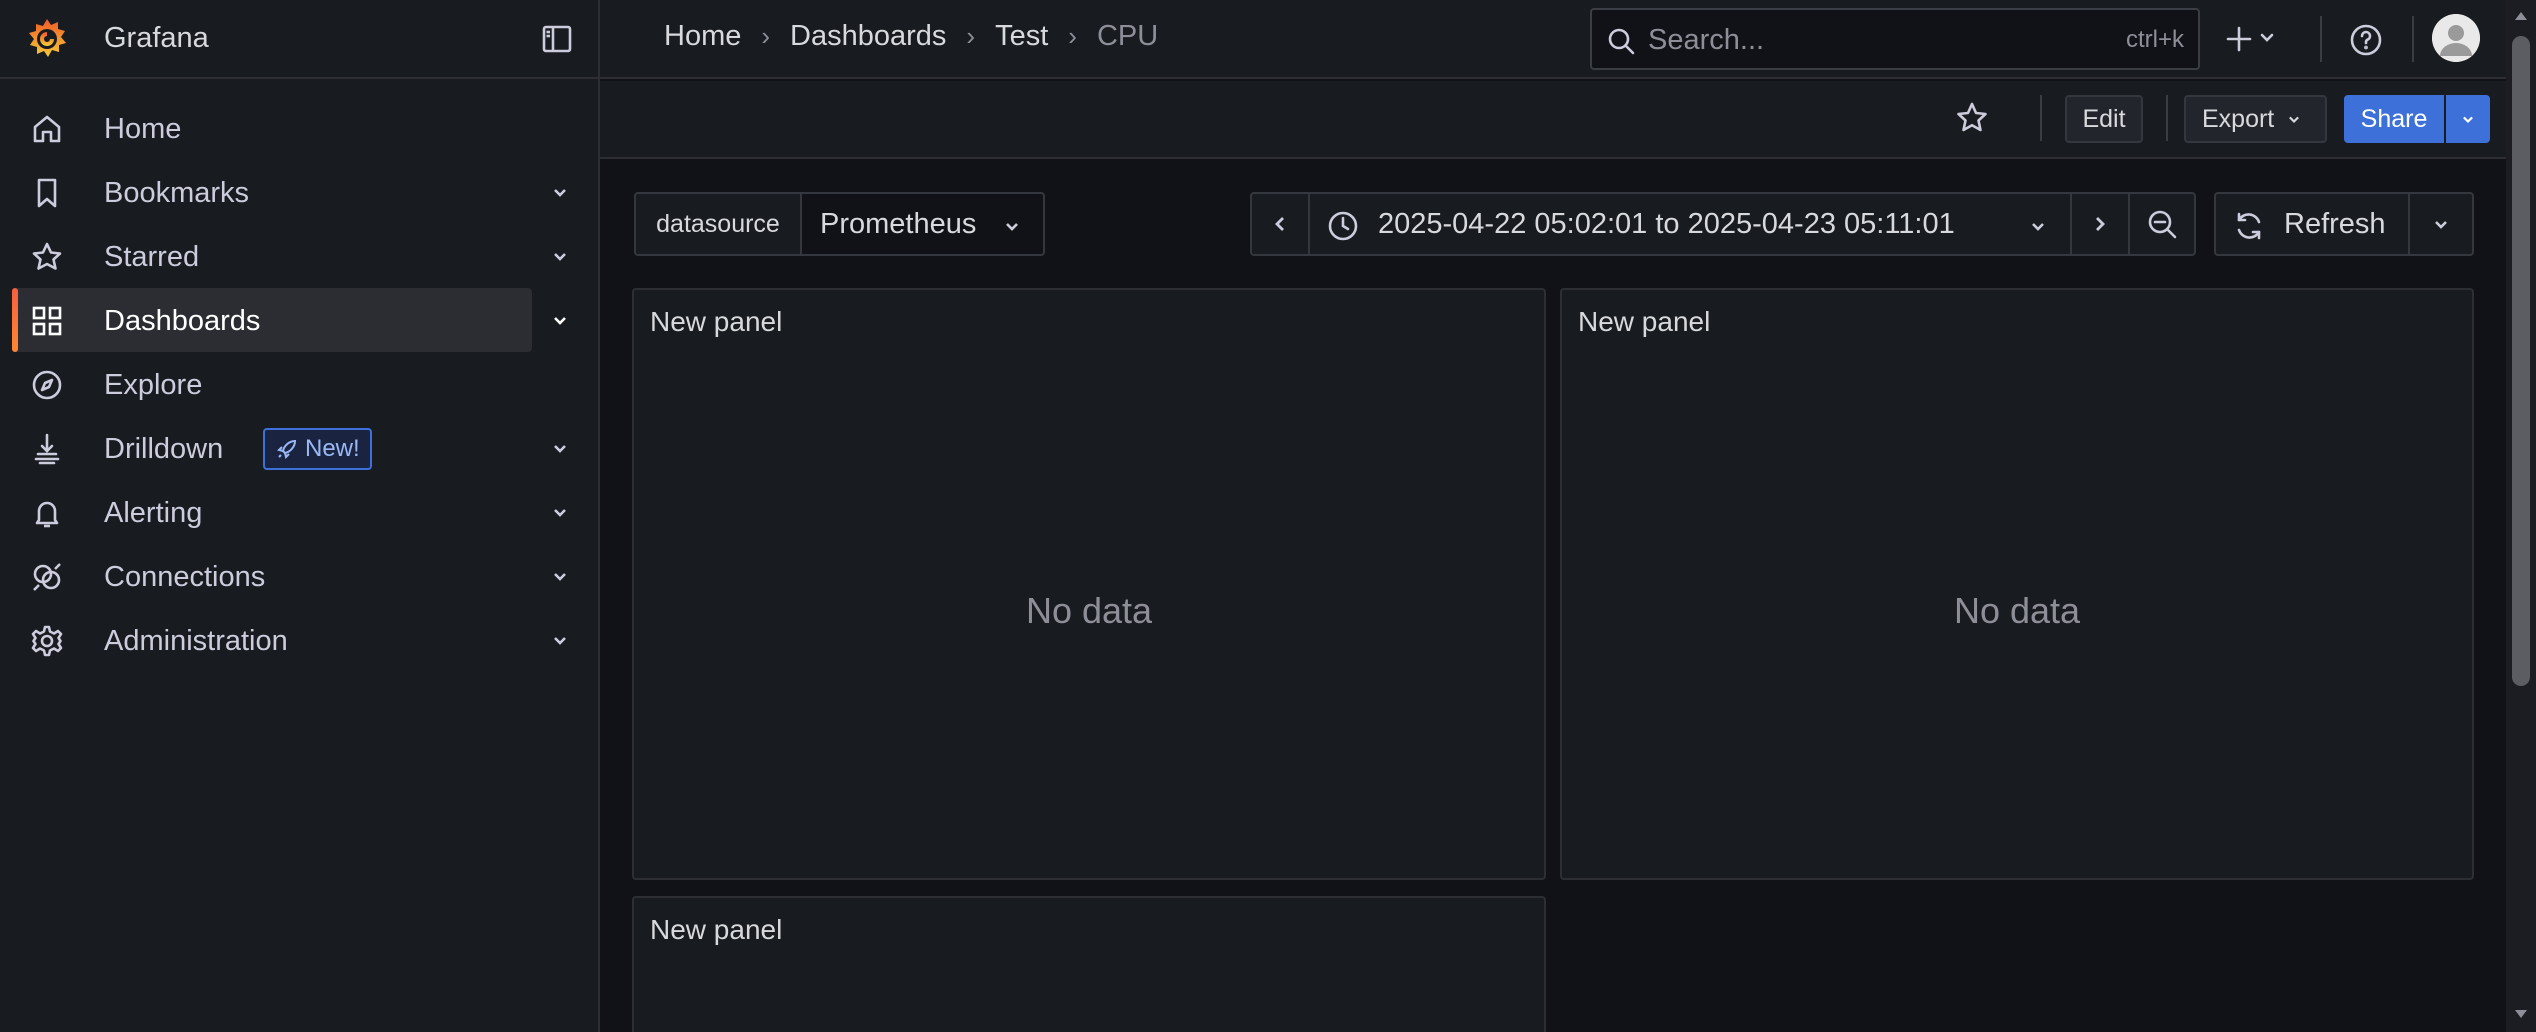 The height and width of the screenshot is (1032, 2536). What do you see at coordinates (152, 257) in the screenshot?
I see `sidebar-item-label: Starred` at bounding box center [152, 257].